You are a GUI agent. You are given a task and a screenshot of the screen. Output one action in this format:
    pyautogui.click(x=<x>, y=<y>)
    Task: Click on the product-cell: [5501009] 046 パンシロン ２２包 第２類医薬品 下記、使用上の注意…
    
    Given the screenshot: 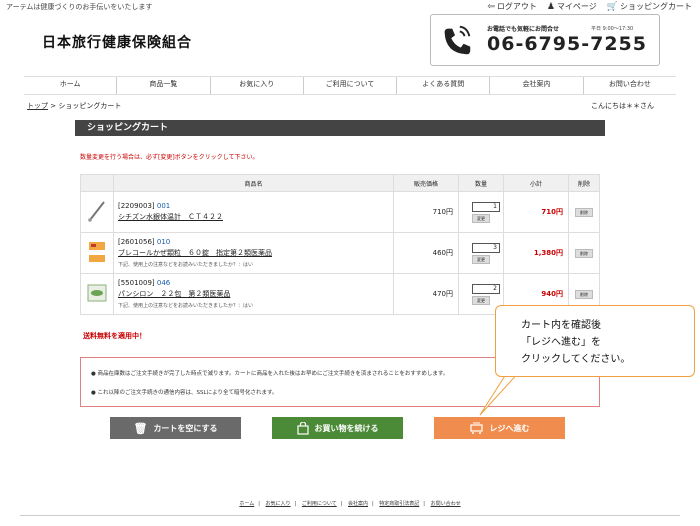 What is the action you would take?
    pyautogui.click(x=253, y=294)
    